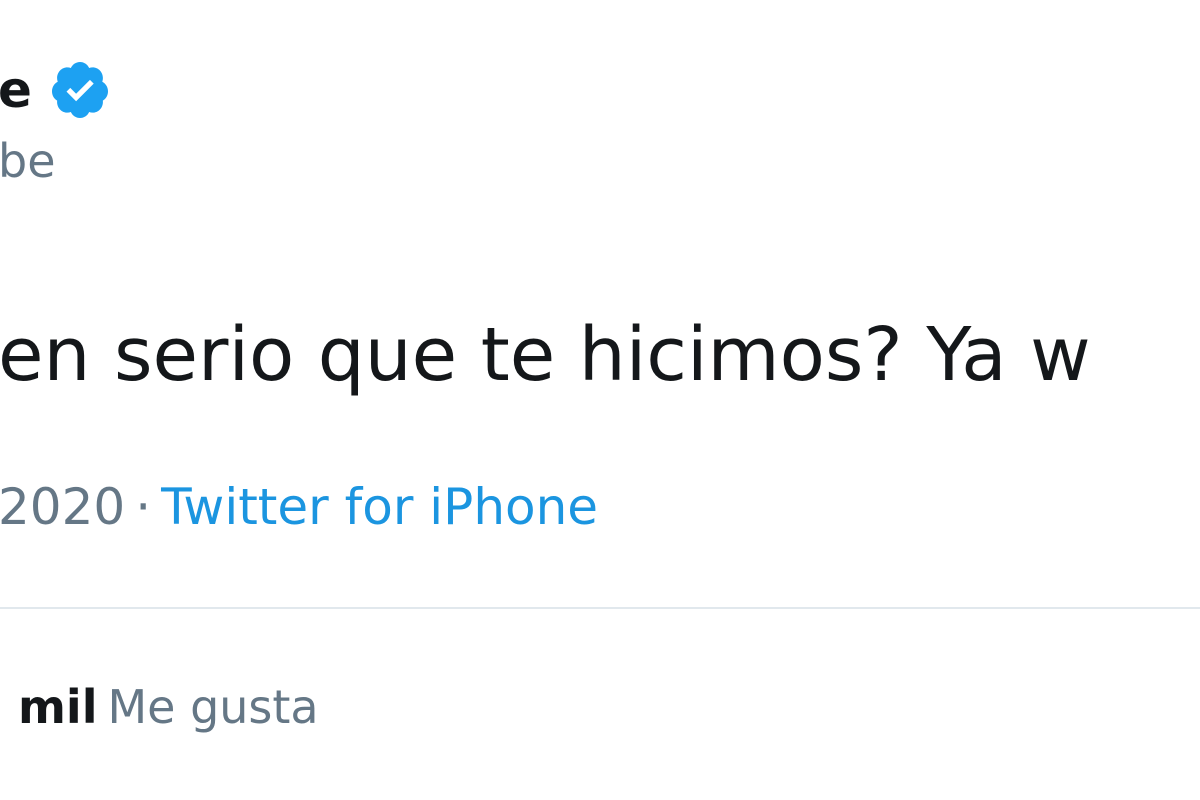 Image resolution: width=1200 pixels, height=800 pixels. Describe the element at coordinates (79, 90) in the screenshot. I see `verified-badge-icon` at that location.